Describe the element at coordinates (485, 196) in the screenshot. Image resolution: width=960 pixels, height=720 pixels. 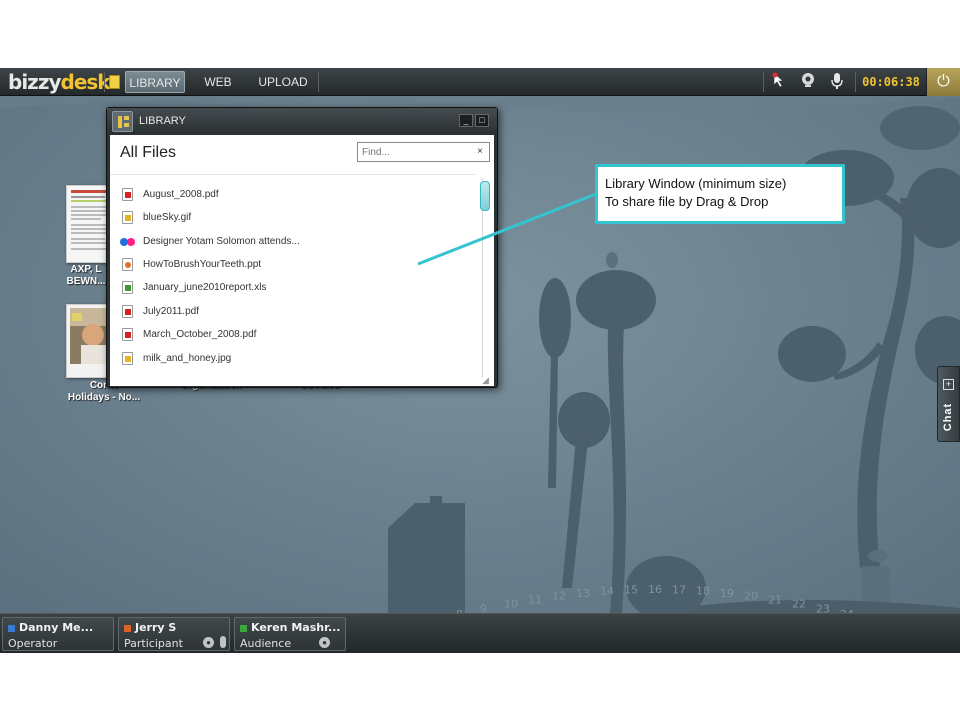
I see `scrollbar-thumb` at that location.